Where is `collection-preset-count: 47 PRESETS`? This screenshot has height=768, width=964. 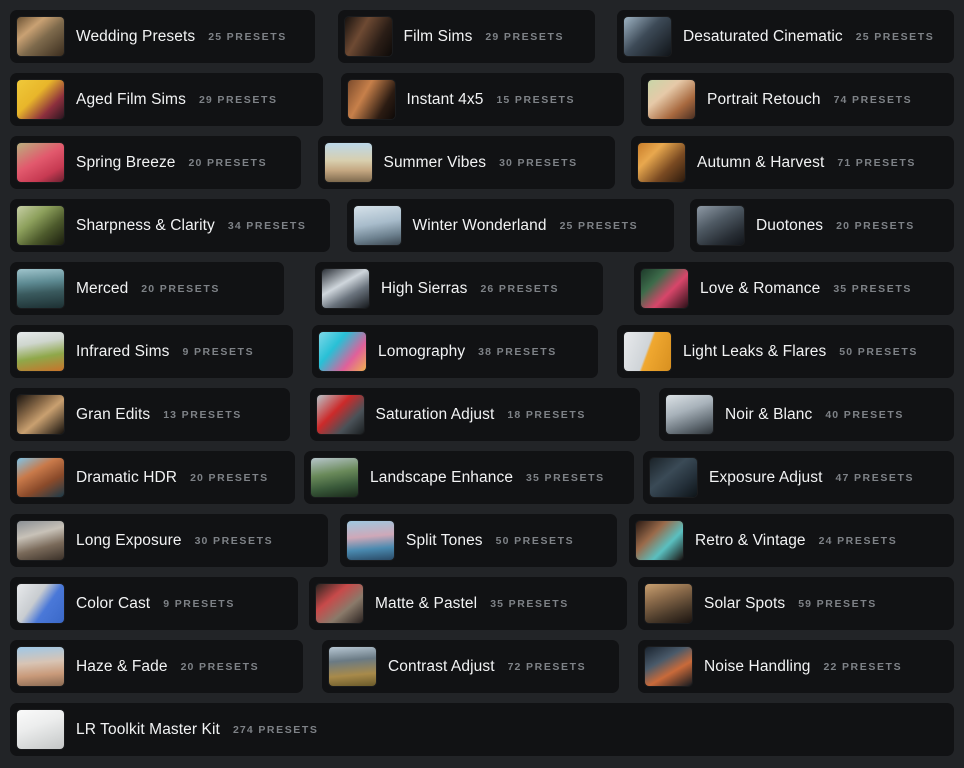
collection-preset-count: 47 PRESETS is located at coordinates (875, 478).